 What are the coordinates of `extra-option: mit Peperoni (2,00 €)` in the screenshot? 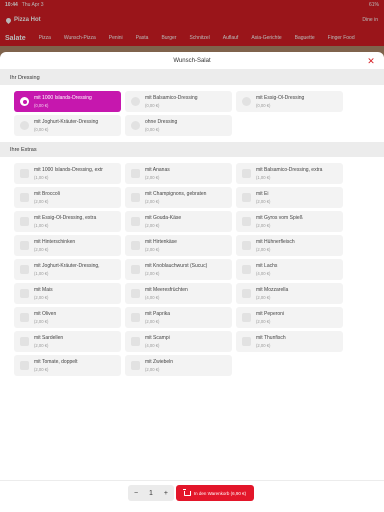 It's located at (289, 317).